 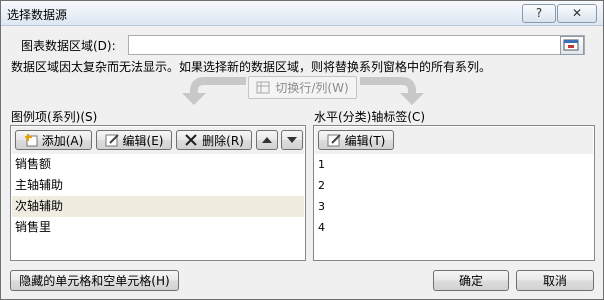 I want to click on axis-label-item: 2, so click(x=454, y=185).